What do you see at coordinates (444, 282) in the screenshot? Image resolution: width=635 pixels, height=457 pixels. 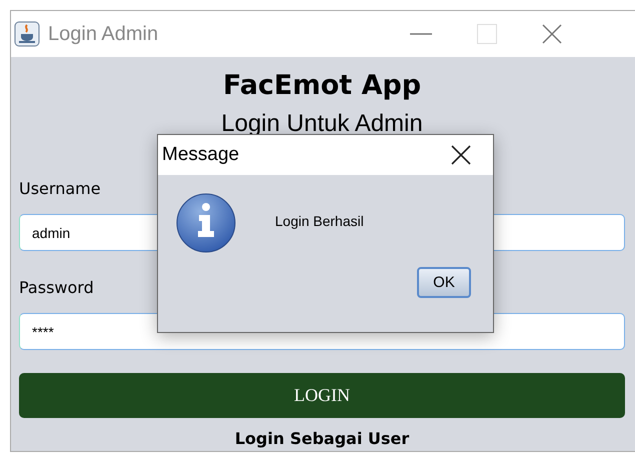 I see `ok-button: OK` at bounding box center [444, 282].